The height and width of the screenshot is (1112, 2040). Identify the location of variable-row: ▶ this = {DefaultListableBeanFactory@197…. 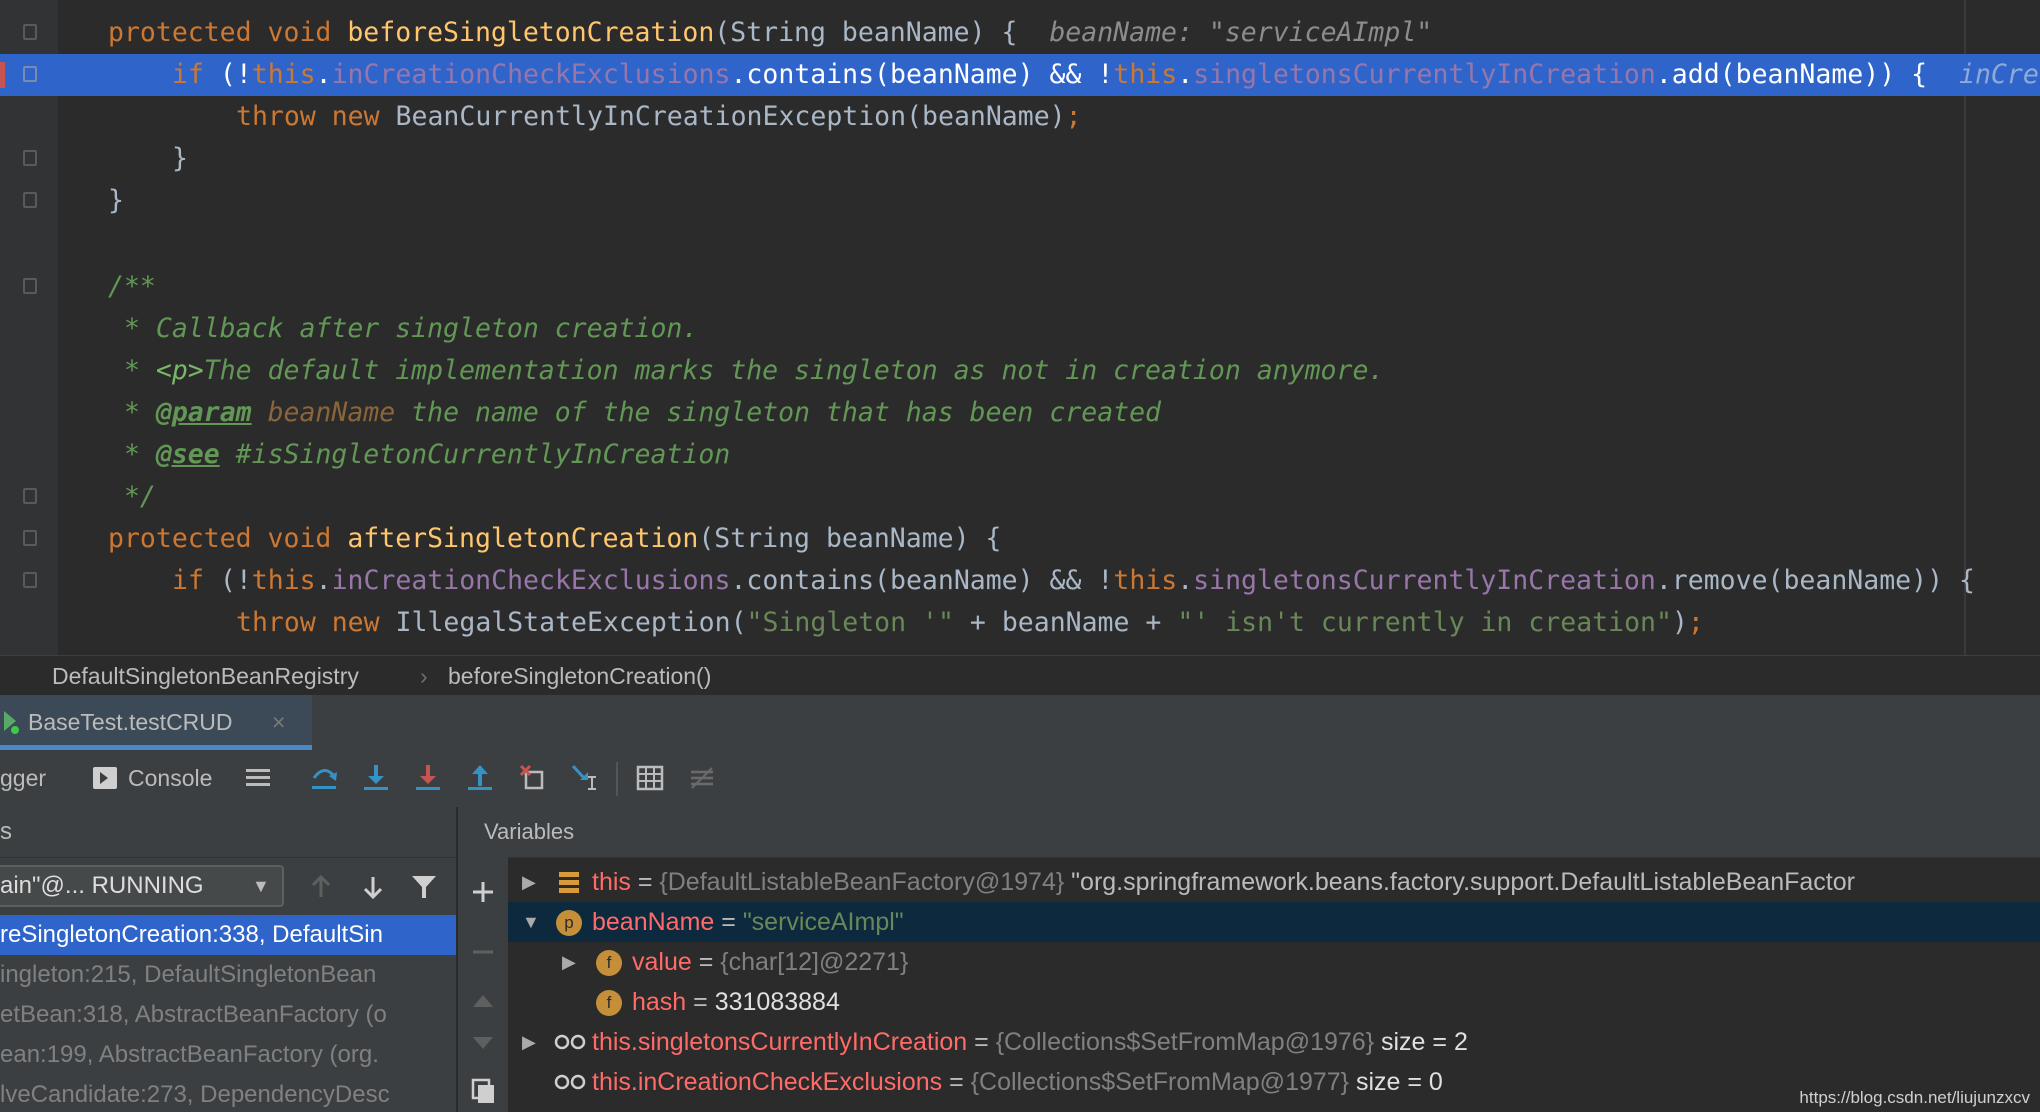
(1274, 882).